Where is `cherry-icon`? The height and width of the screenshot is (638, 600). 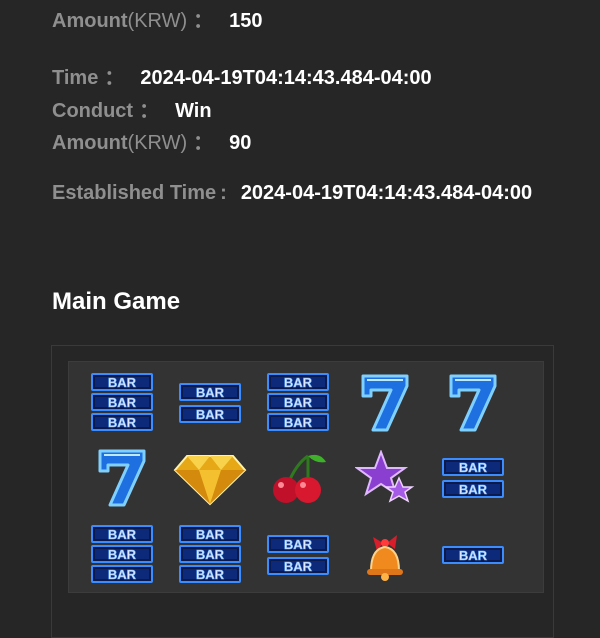
cherry-icon is located at coordinates (298, 478).